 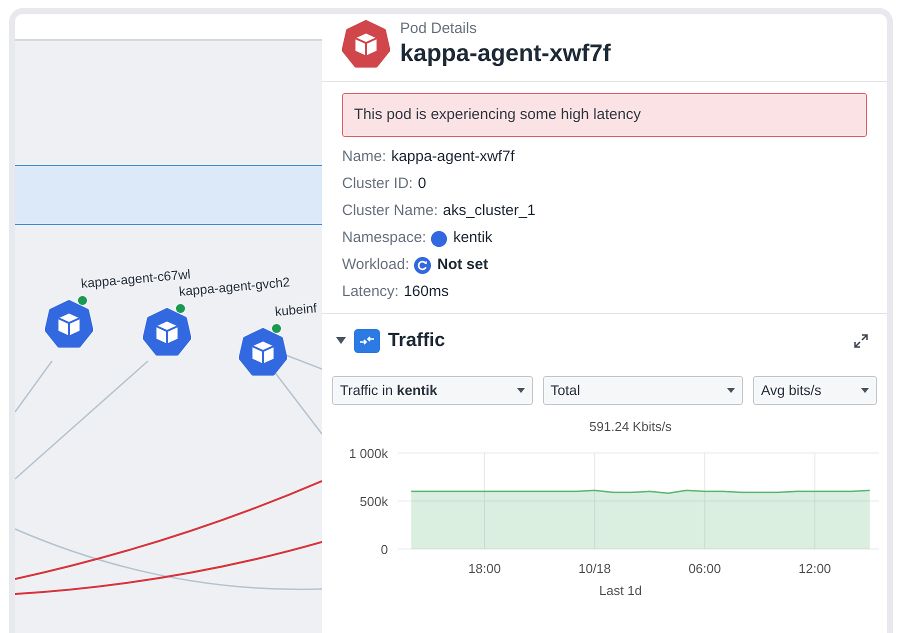 I want to click on namespace-icon, so click(x=439, y=238).